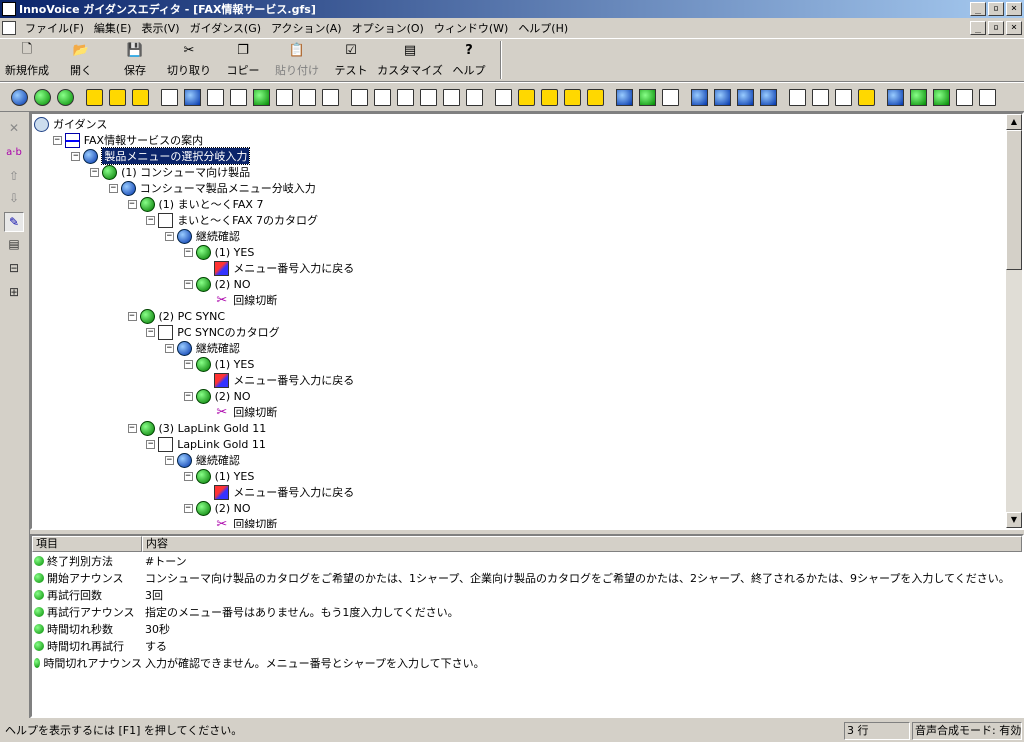 This screenshot has height=742, width=1024. I want to click on tree-node: − (2) PC SYNC, so click(176, 316).